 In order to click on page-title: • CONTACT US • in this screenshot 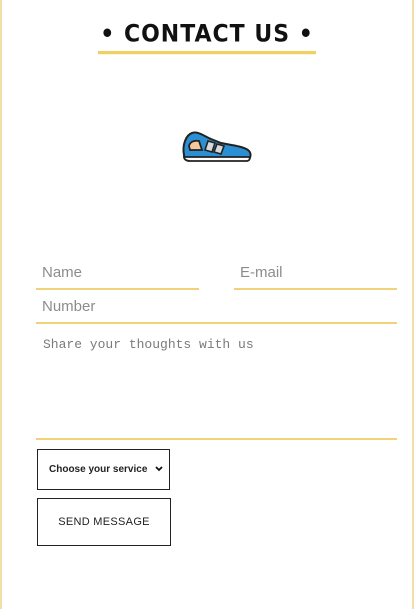, I will do `click(207, 38)`.